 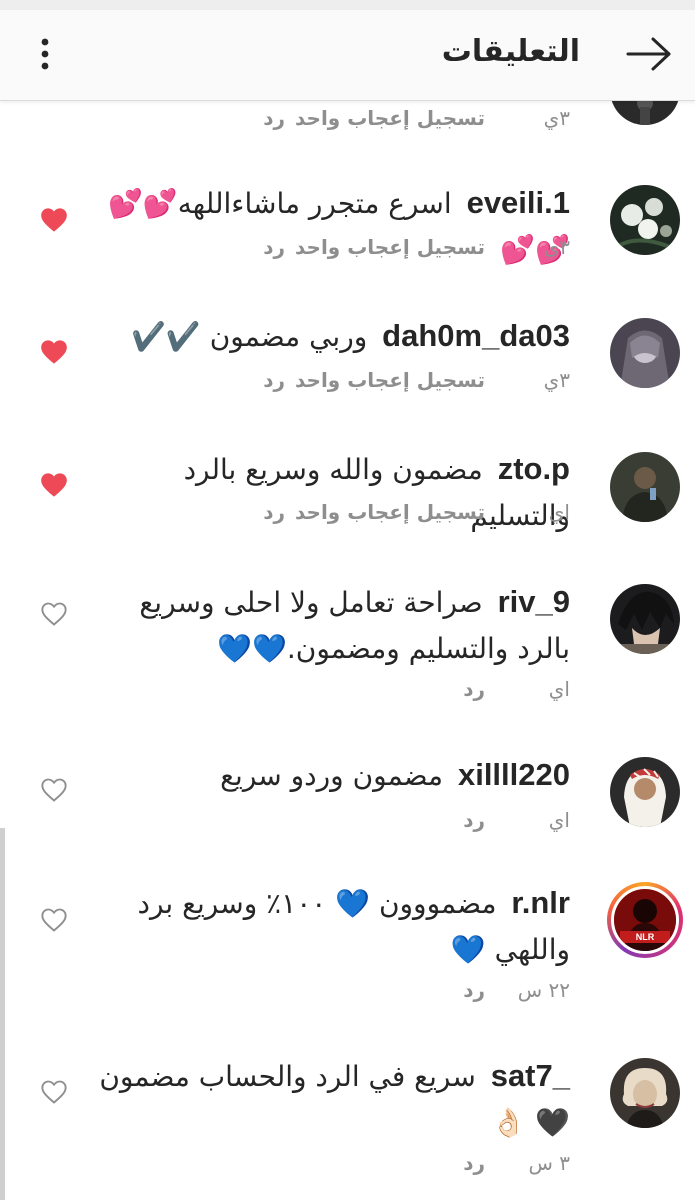 What do you see at coordinates (645, 937) in the screenshot?
I see `svg-text: NLR` at bounding box center [645, 937].